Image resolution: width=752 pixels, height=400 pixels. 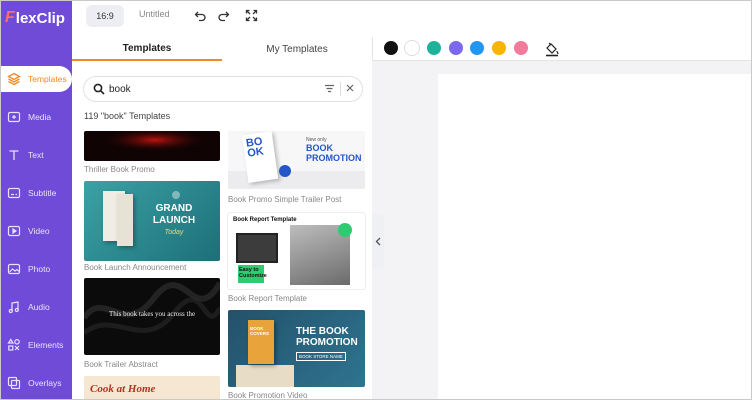 I want to click on sidebar-item-templates: Templates, so click(x=36, y=79).